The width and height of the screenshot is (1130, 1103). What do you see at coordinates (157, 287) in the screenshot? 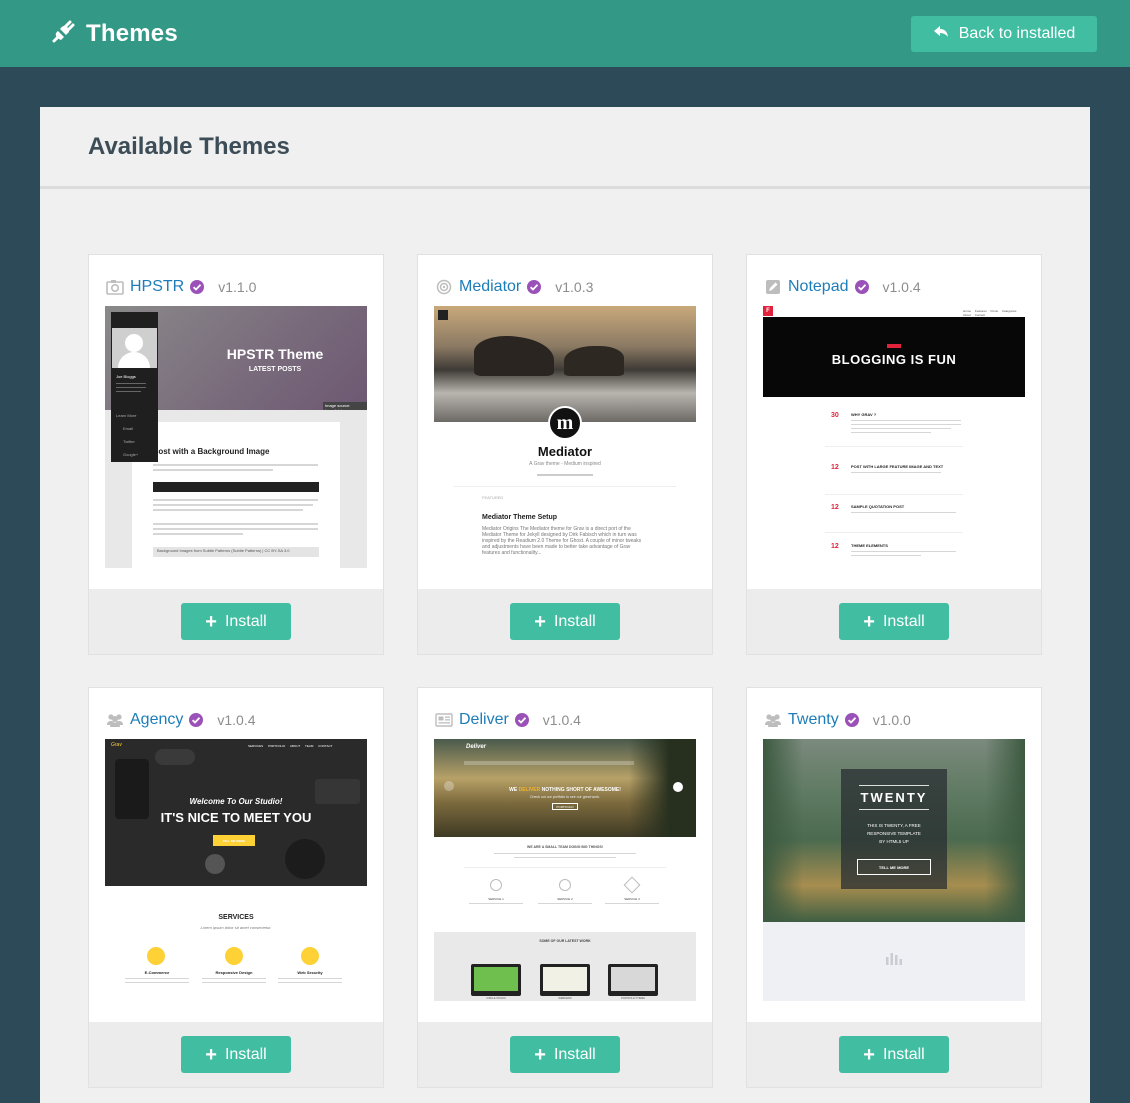
I see `theme-name-link: HPSTR` at bounding box center [157, 287].